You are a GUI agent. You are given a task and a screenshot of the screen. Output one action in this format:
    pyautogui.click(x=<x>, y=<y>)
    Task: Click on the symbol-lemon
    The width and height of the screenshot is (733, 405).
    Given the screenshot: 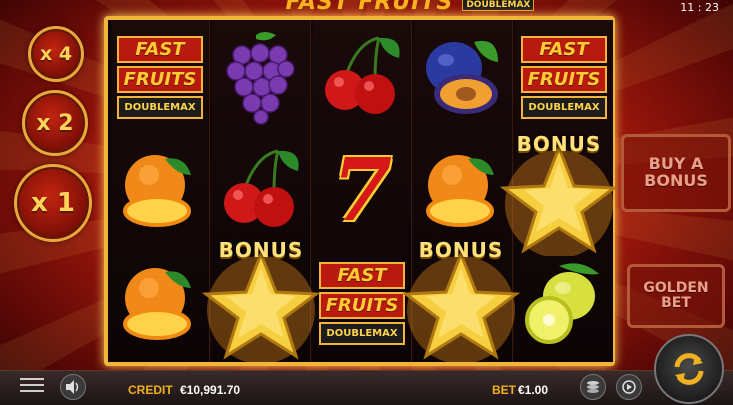 What is the action you would take?
    pyautogui.click(x=564, y=303)
    